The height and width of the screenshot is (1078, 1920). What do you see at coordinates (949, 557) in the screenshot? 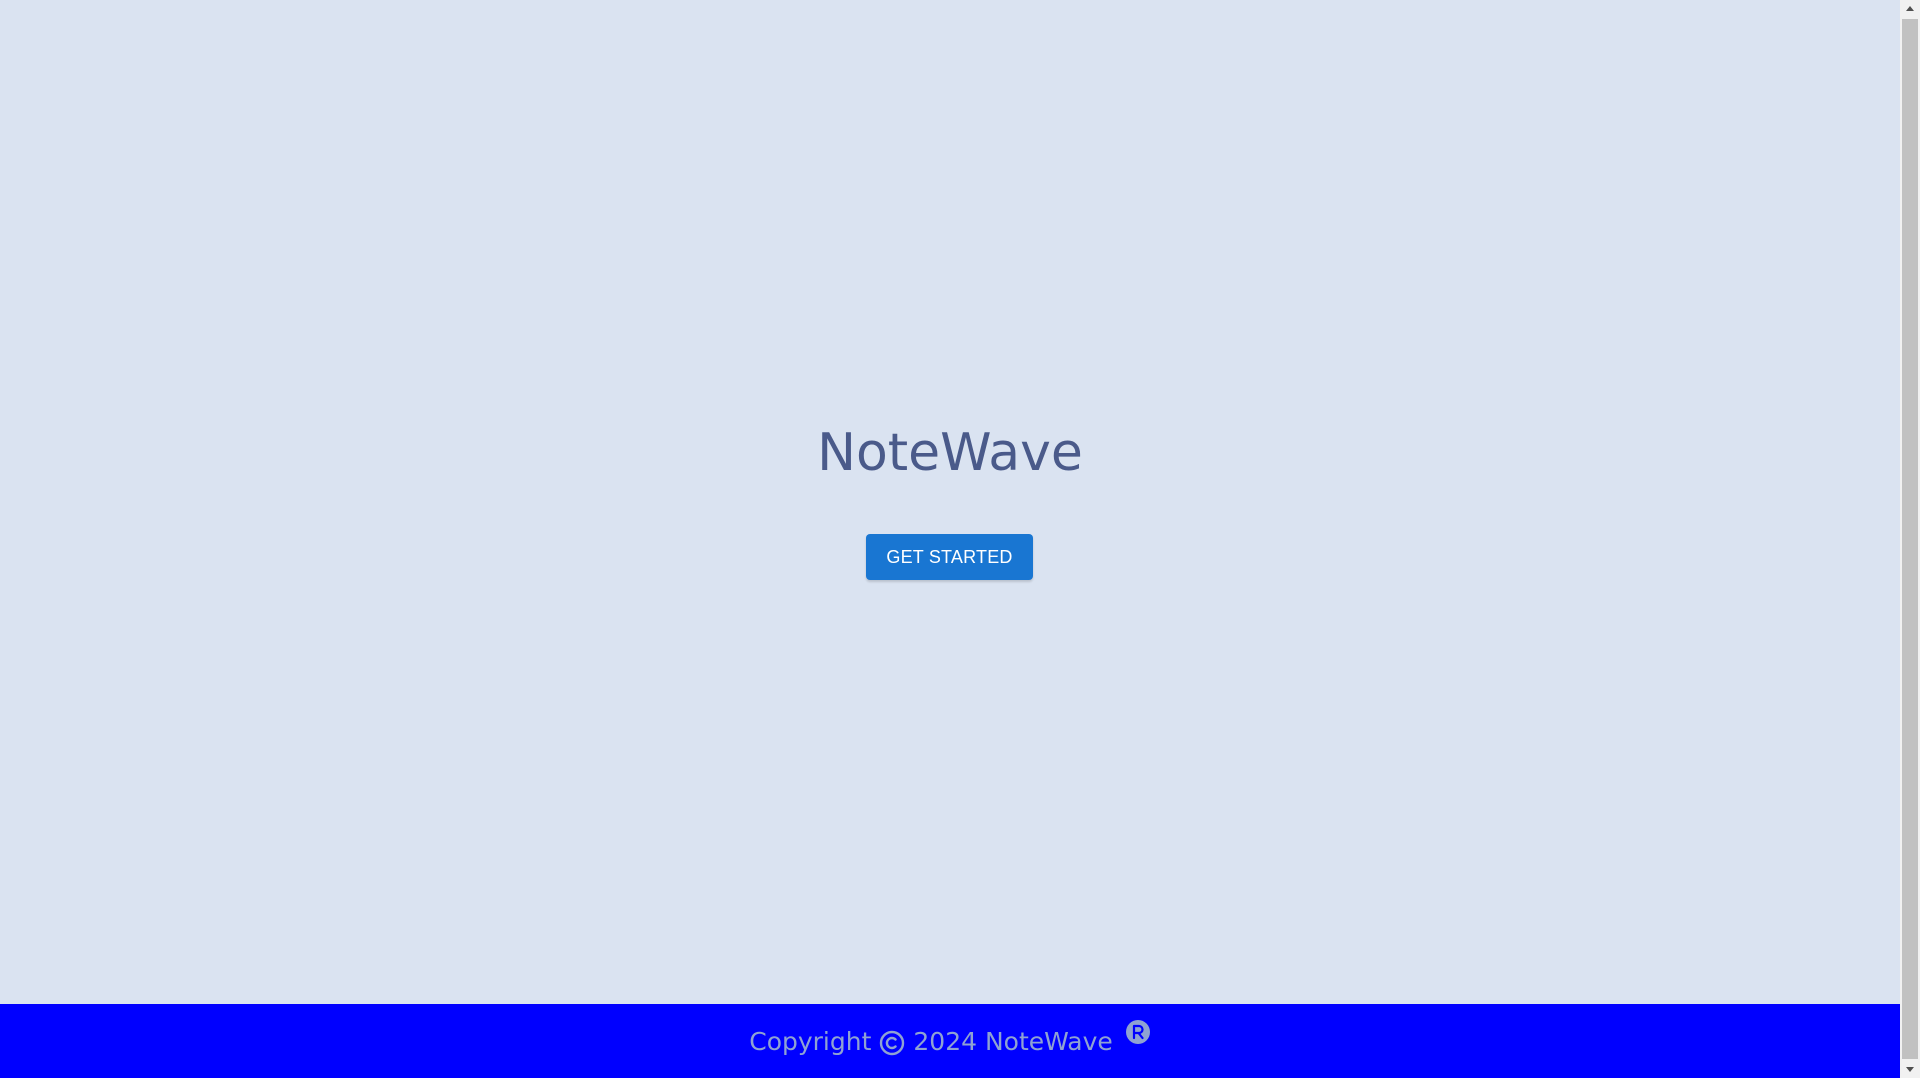
I see `get-started-button: GET STARTED` at bounding box center [949, 557].